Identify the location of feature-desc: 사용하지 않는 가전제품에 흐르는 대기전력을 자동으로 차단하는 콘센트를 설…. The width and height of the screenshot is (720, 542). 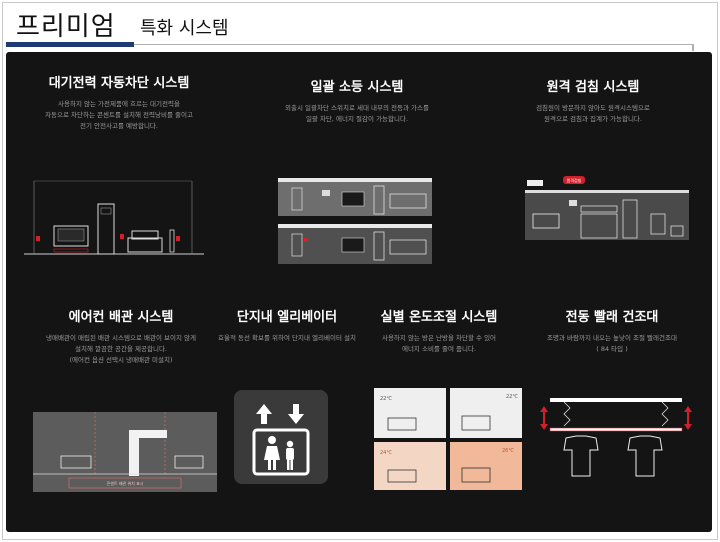
(119, 115).